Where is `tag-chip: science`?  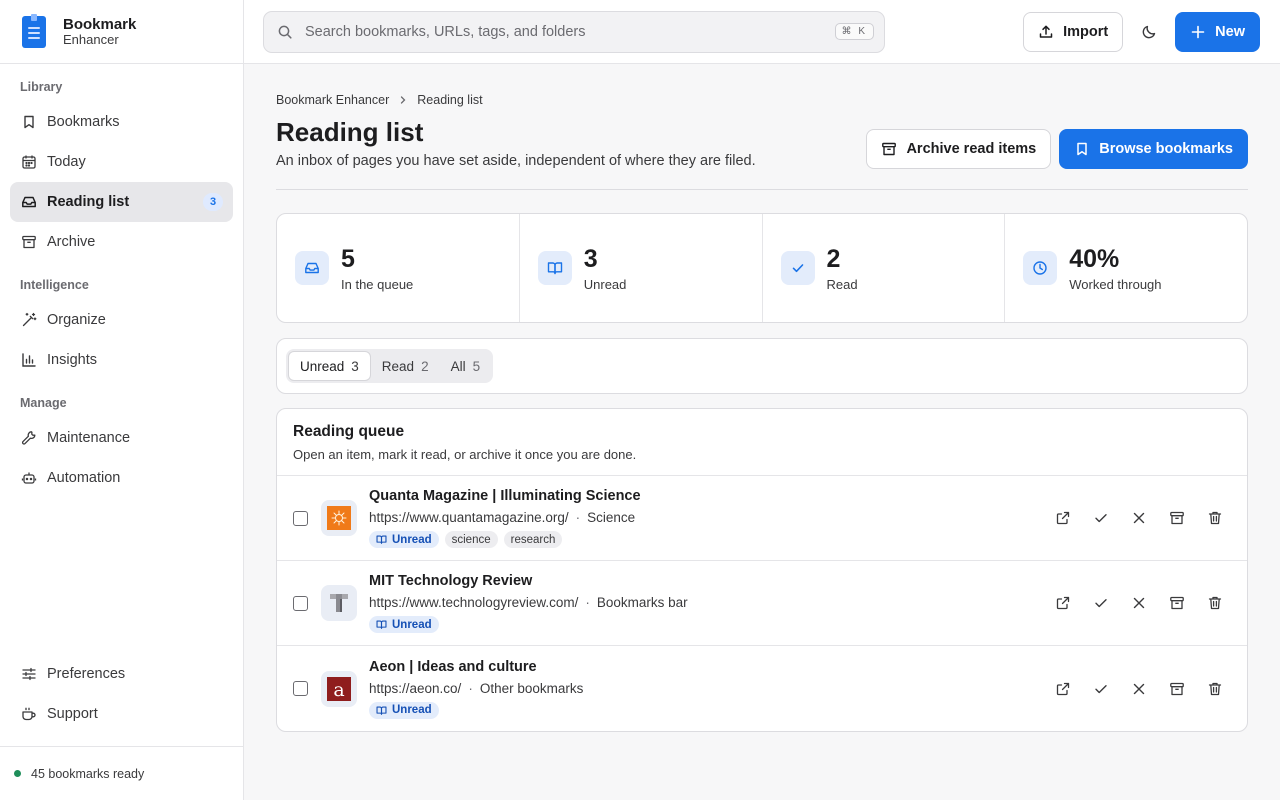 tag-chip: science is located at coordinates (471, 539).